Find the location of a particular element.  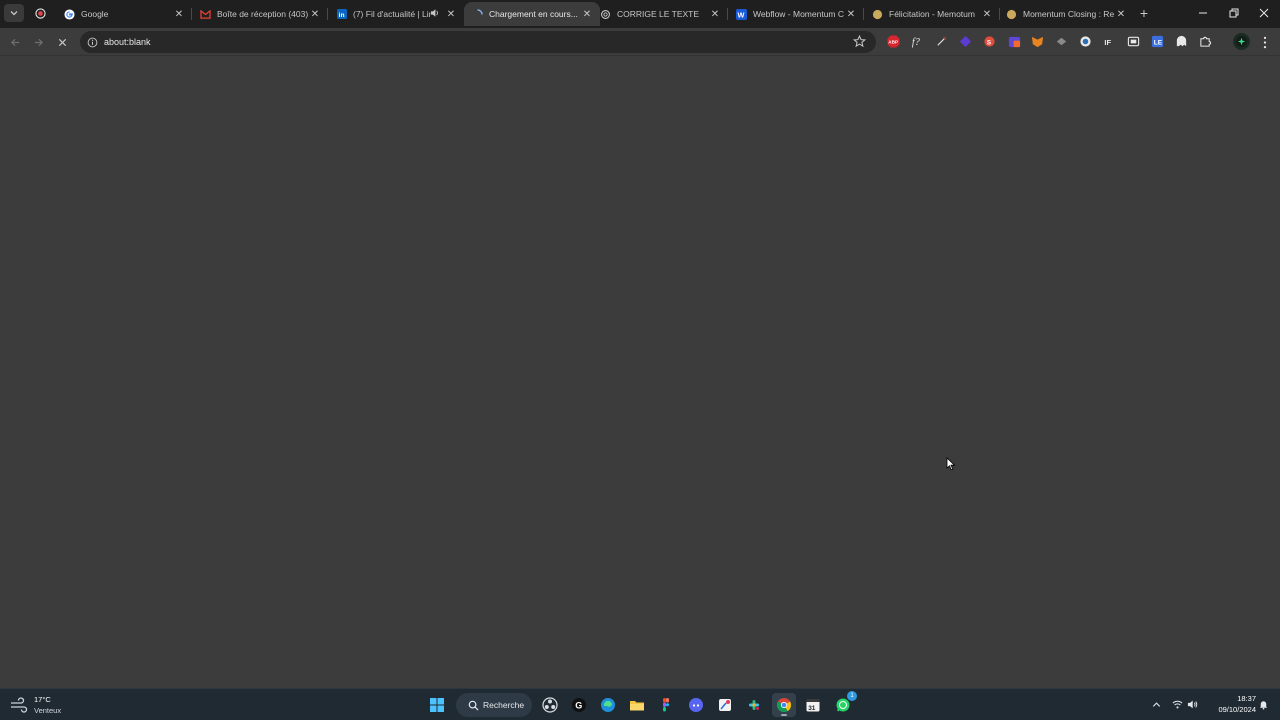

site-circle-icon is located at coordinates (877, 14).